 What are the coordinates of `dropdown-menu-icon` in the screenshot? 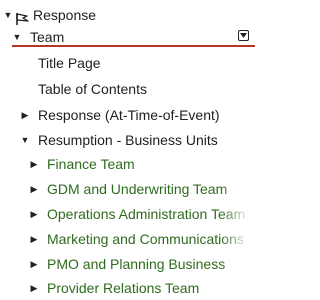 It's located at (243, 35).